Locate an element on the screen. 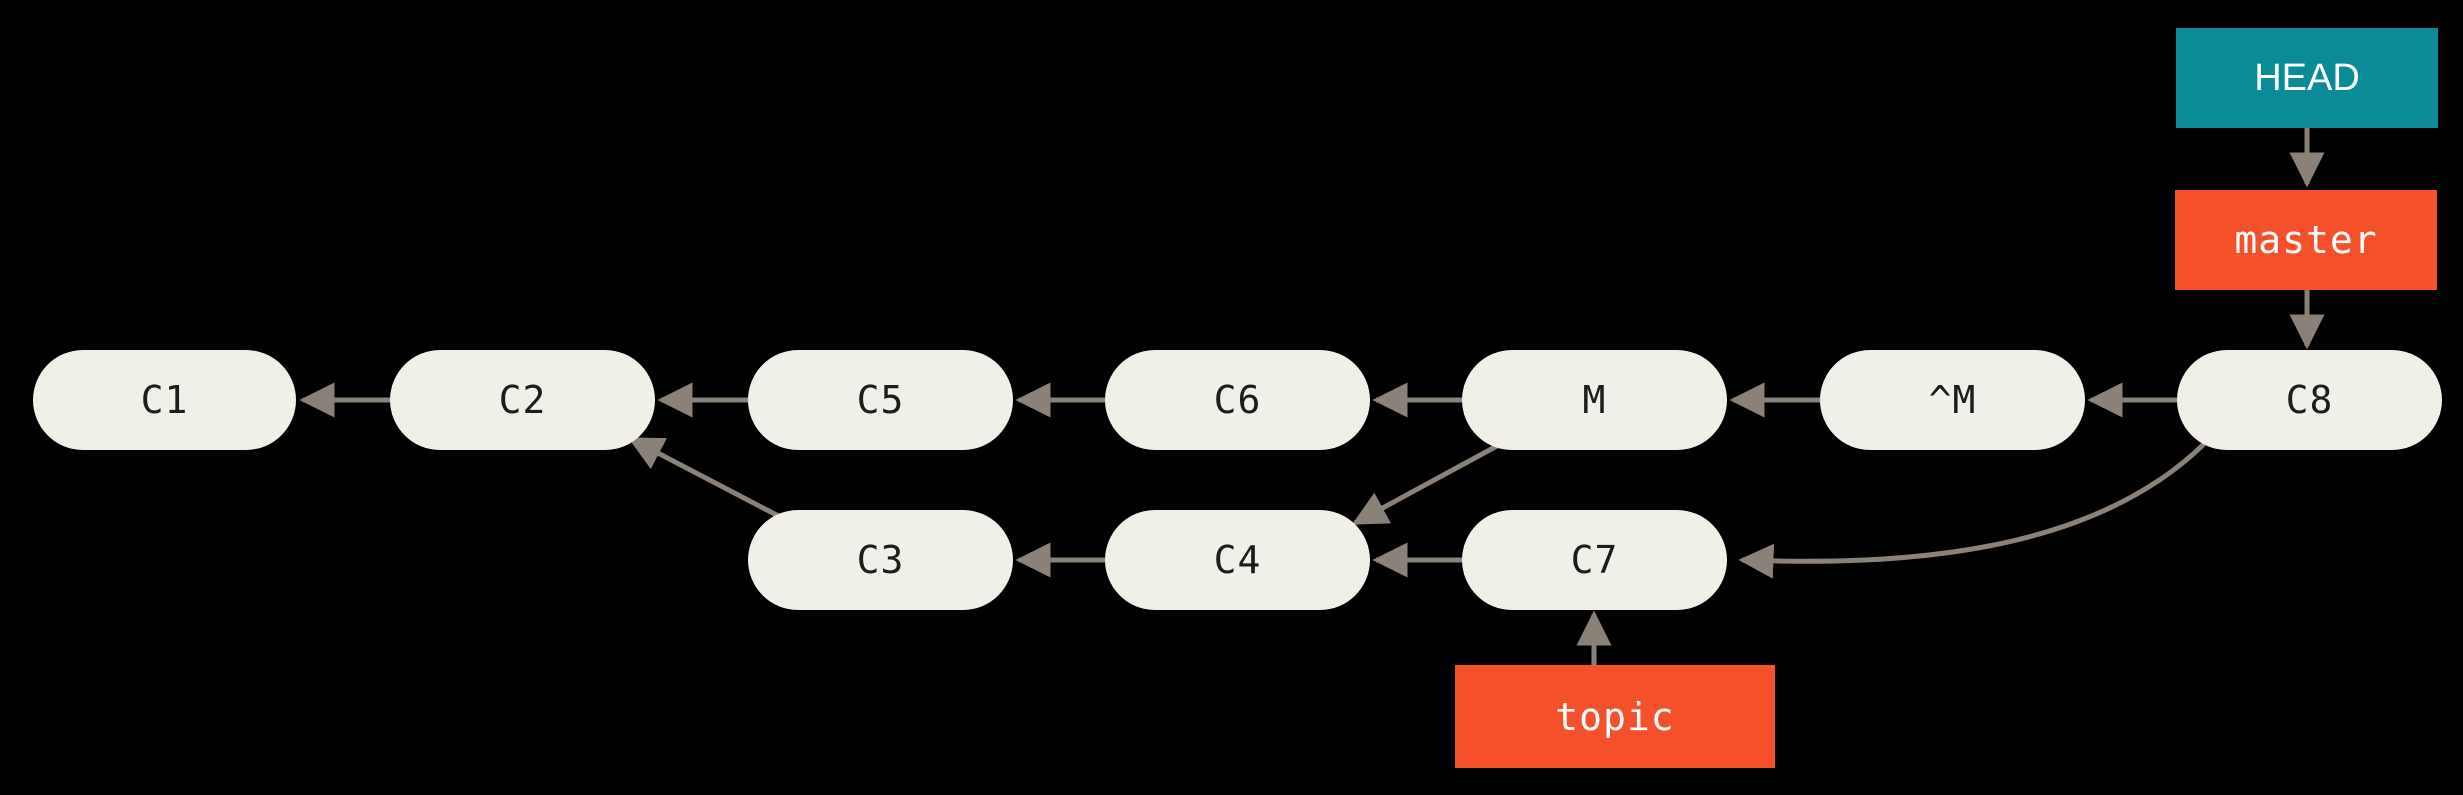 The height and width of the screenshot is (795, 2463). commit-label: C8 is located at coordinates (2309, 400).